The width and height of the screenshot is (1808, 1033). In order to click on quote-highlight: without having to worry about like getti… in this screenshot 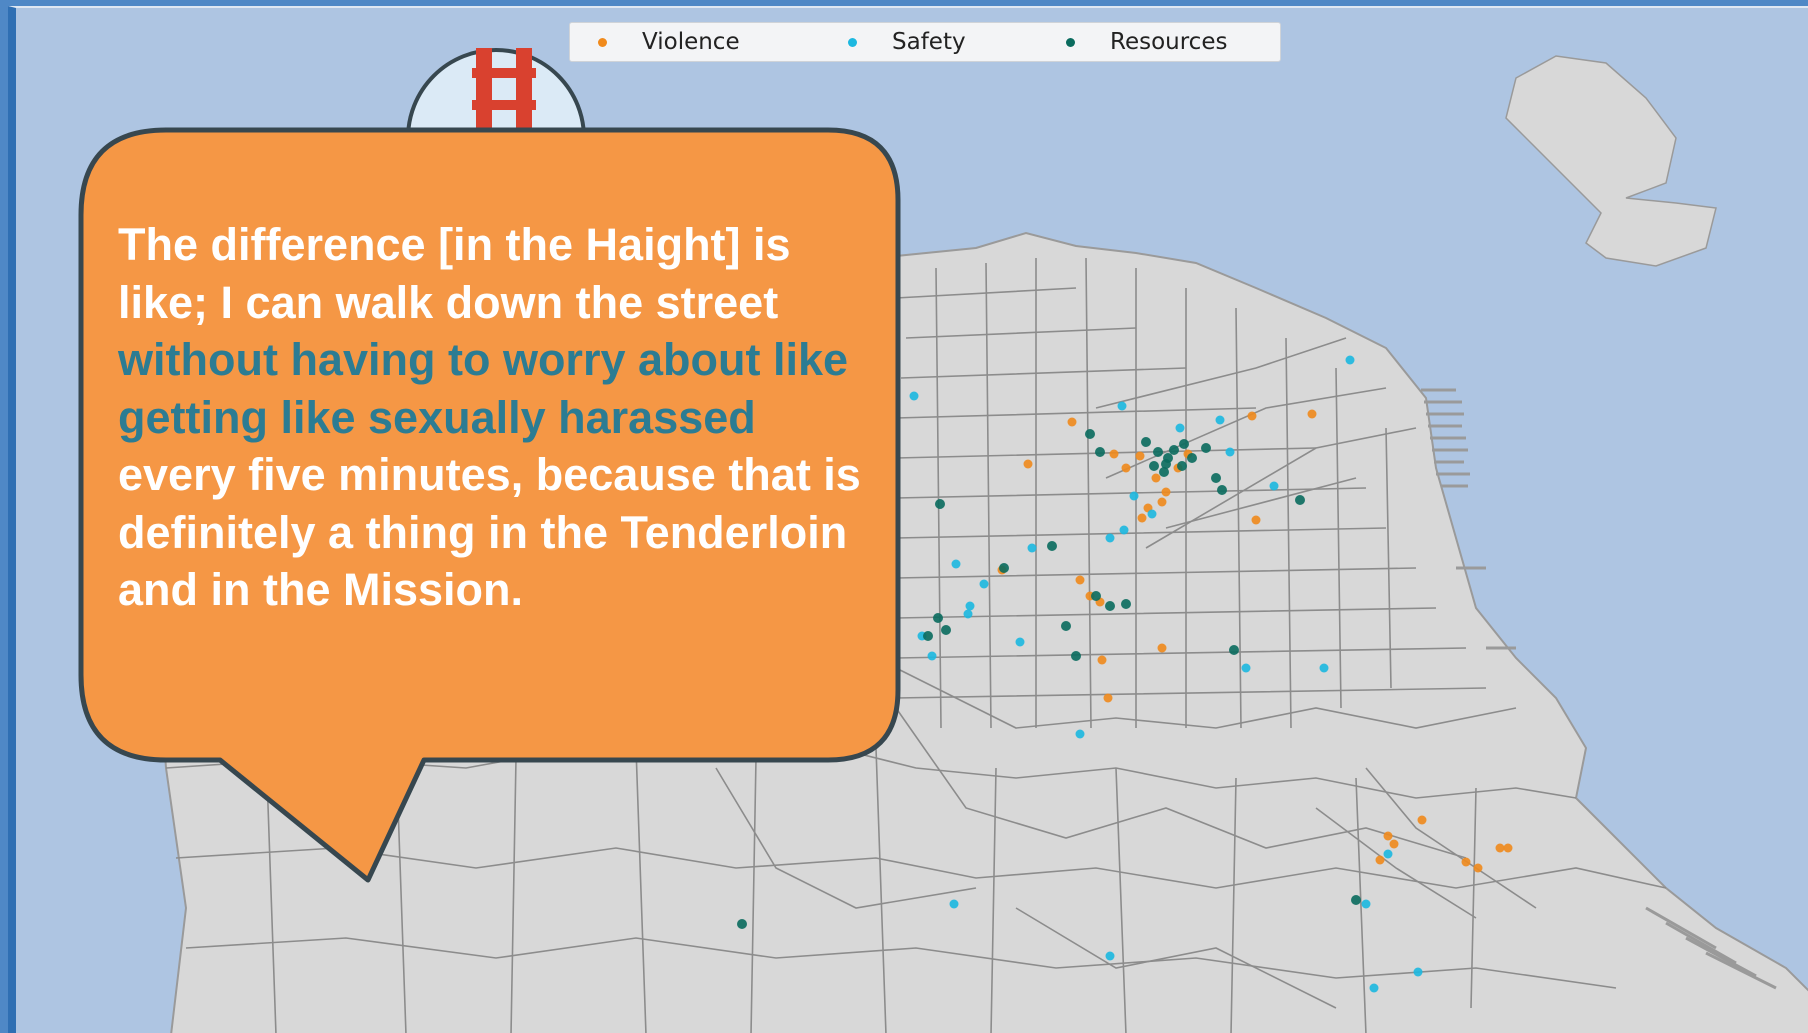, I will do `click(483, 388)`.